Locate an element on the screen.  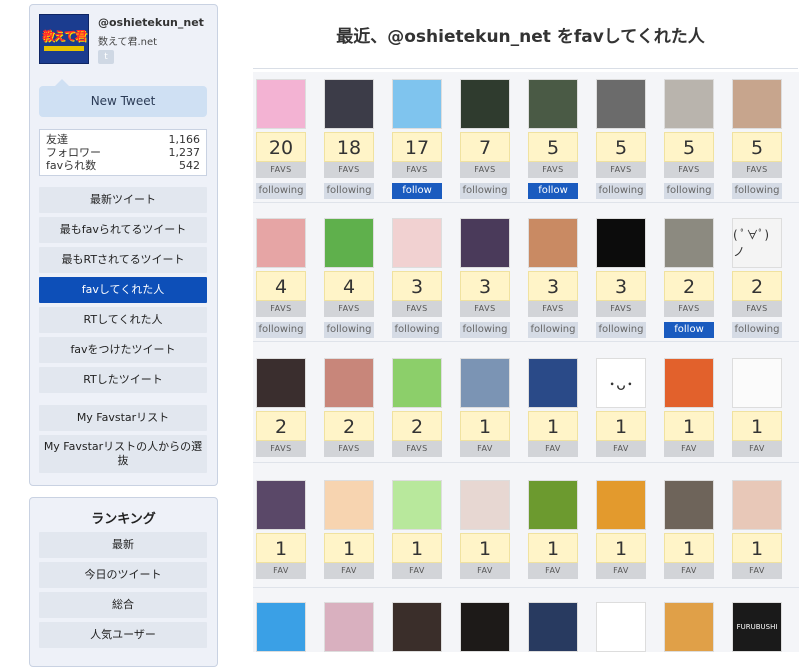
menu-item-latest-tweets: 最新ツイート is located at coordinates (123, 200).